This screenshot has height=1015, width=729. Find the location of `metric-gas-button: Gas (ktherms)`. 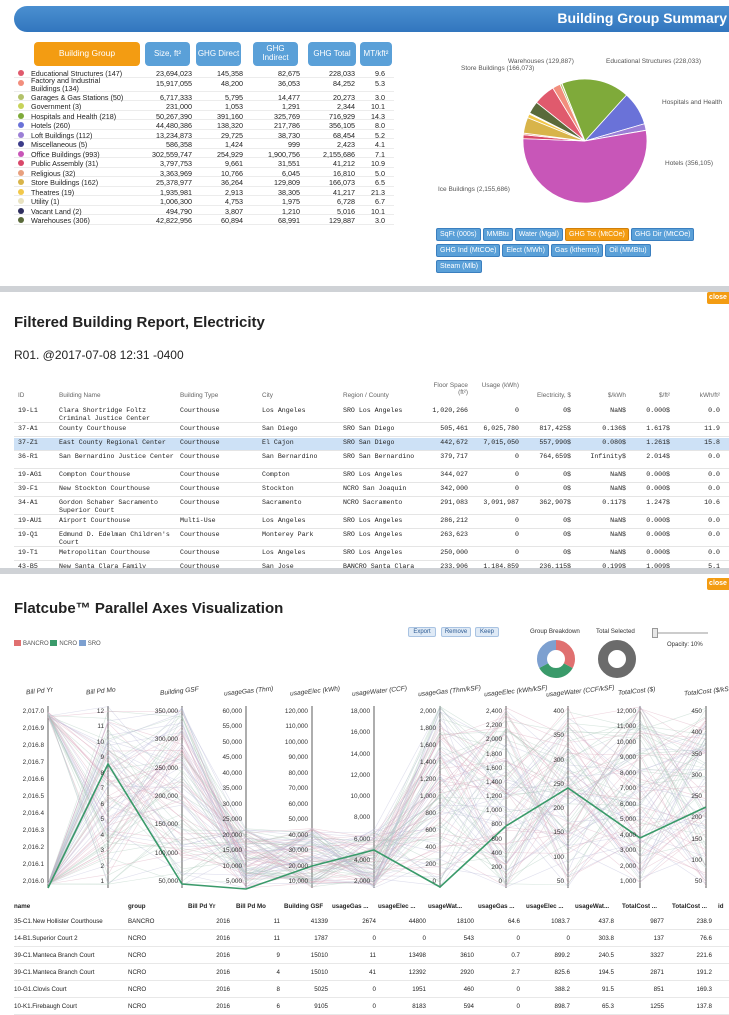

metric-gas-button: Gas (ktherms) is located at coordinates (577, 250).